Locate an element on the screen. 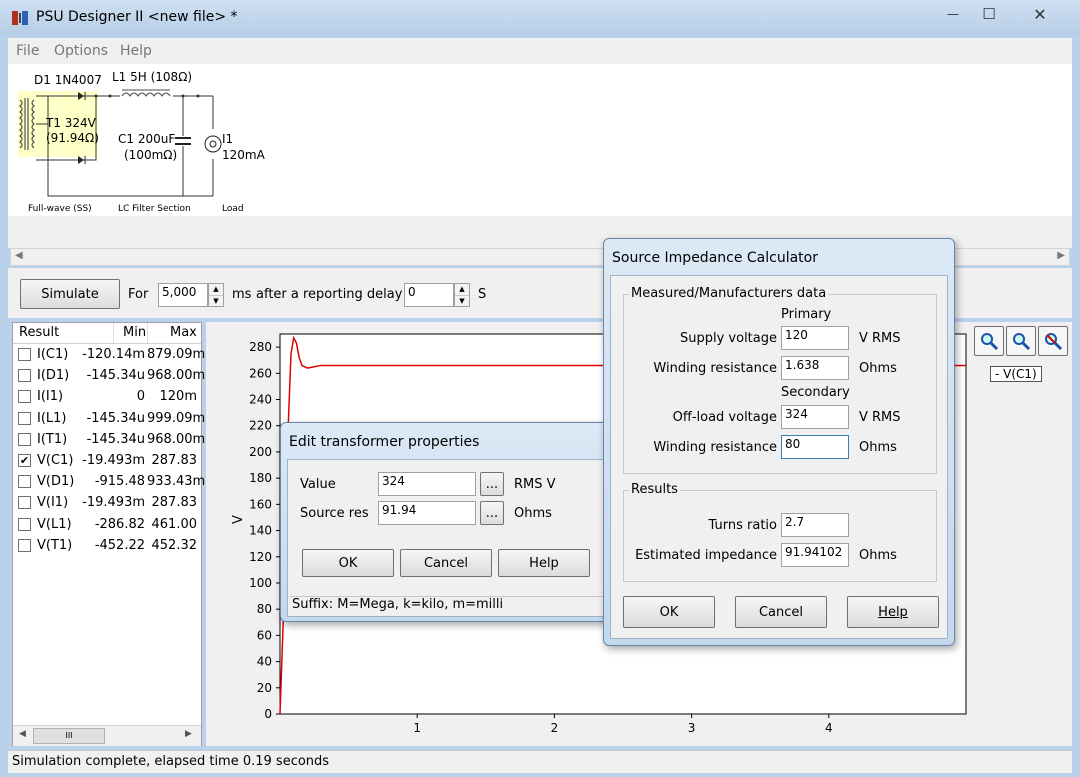 The height and width of the screenshot is (777, 1080). suffix-hint: Suffix: M=Mega, k=kilo, m=milli is located at coordinates (451, 605).